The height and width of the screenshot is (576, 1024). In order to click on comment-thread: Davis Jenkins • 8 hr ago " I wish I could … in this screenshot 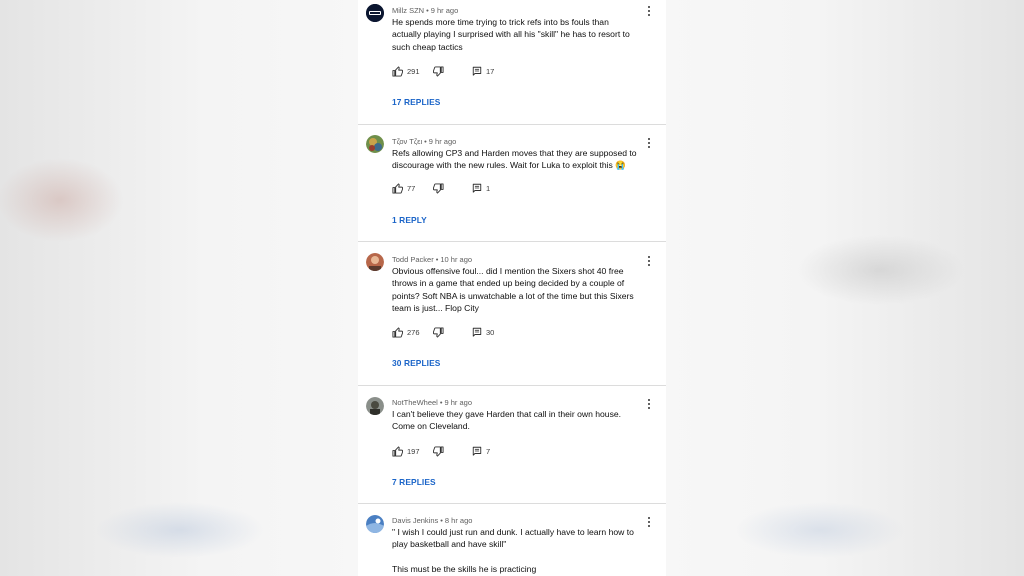, I will do `click(512, 540)`.